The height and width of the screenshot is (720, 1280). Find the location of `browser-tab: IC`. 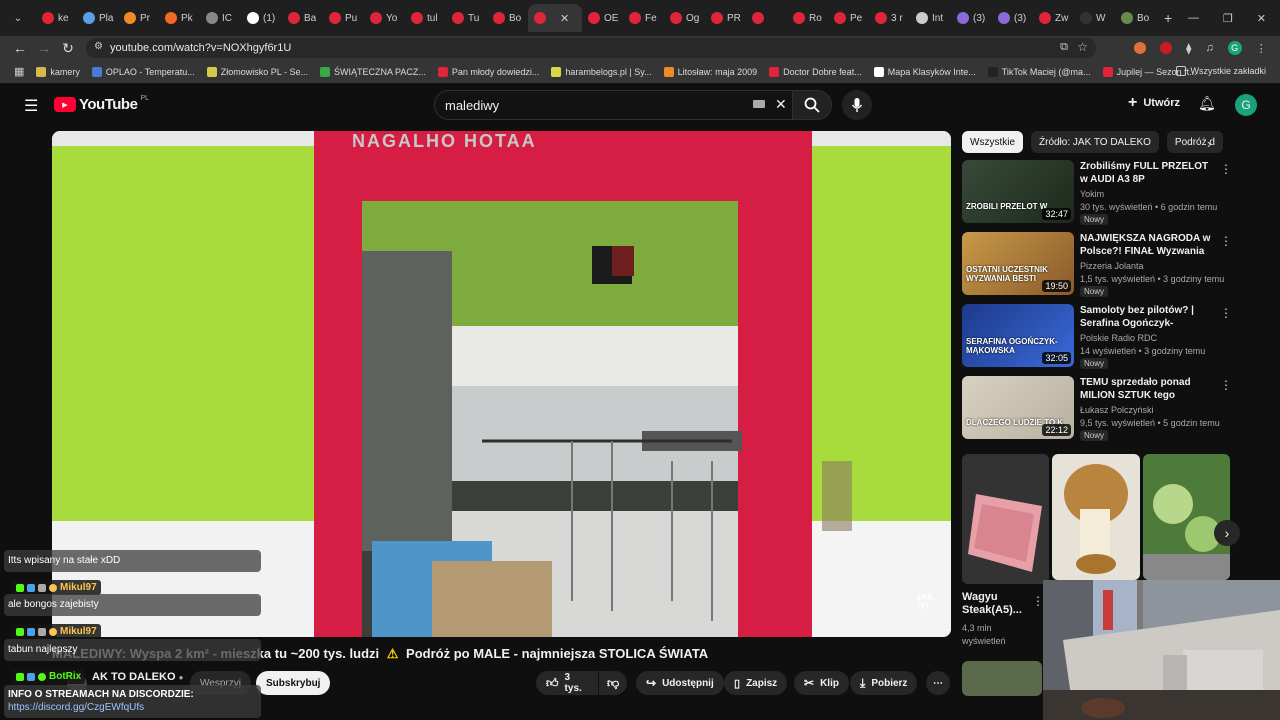

browser-tab: IC is located at coordinates (220, 18).